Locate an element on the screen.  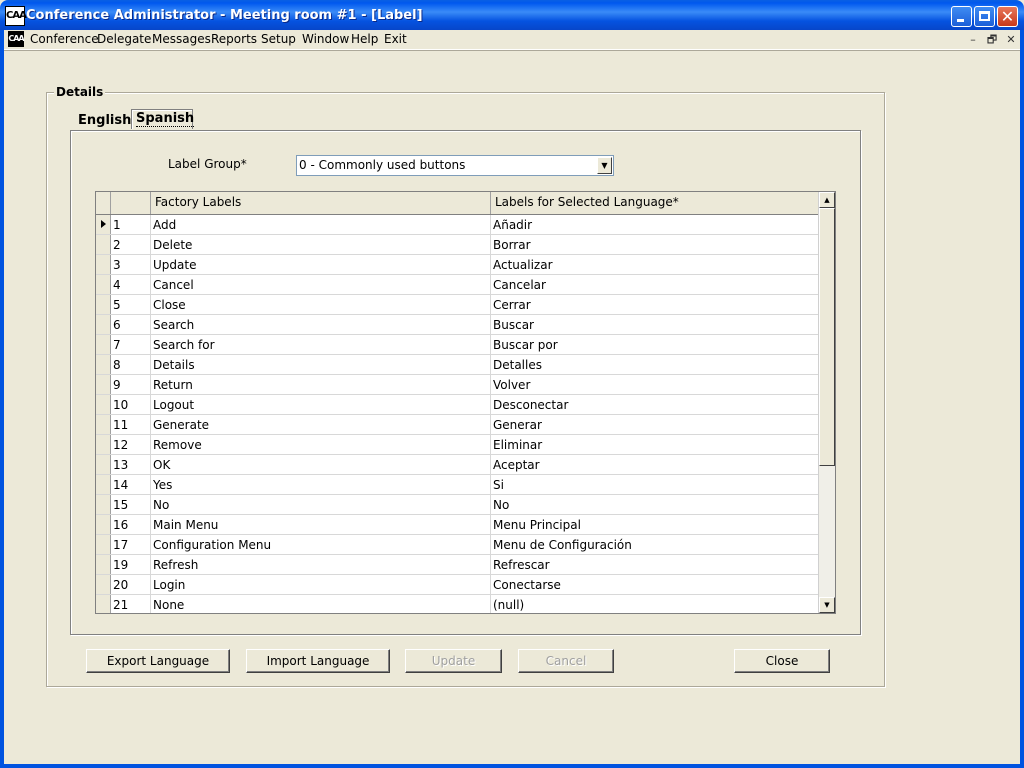
row-number-cell: 15 is located at coordinates (131, 504).